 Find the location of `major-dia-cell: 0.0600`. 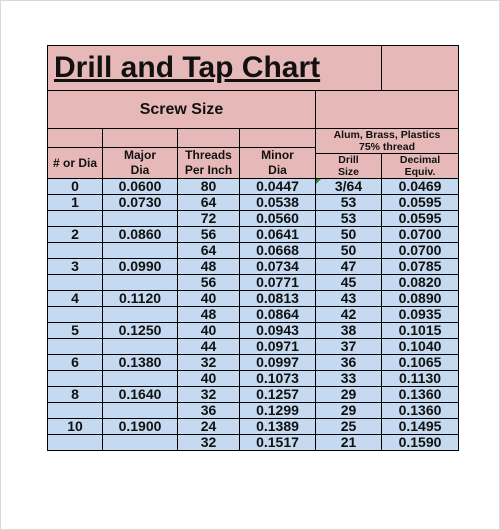

major-dia-cell: 0.0600 is located at coordinates (140, 186).